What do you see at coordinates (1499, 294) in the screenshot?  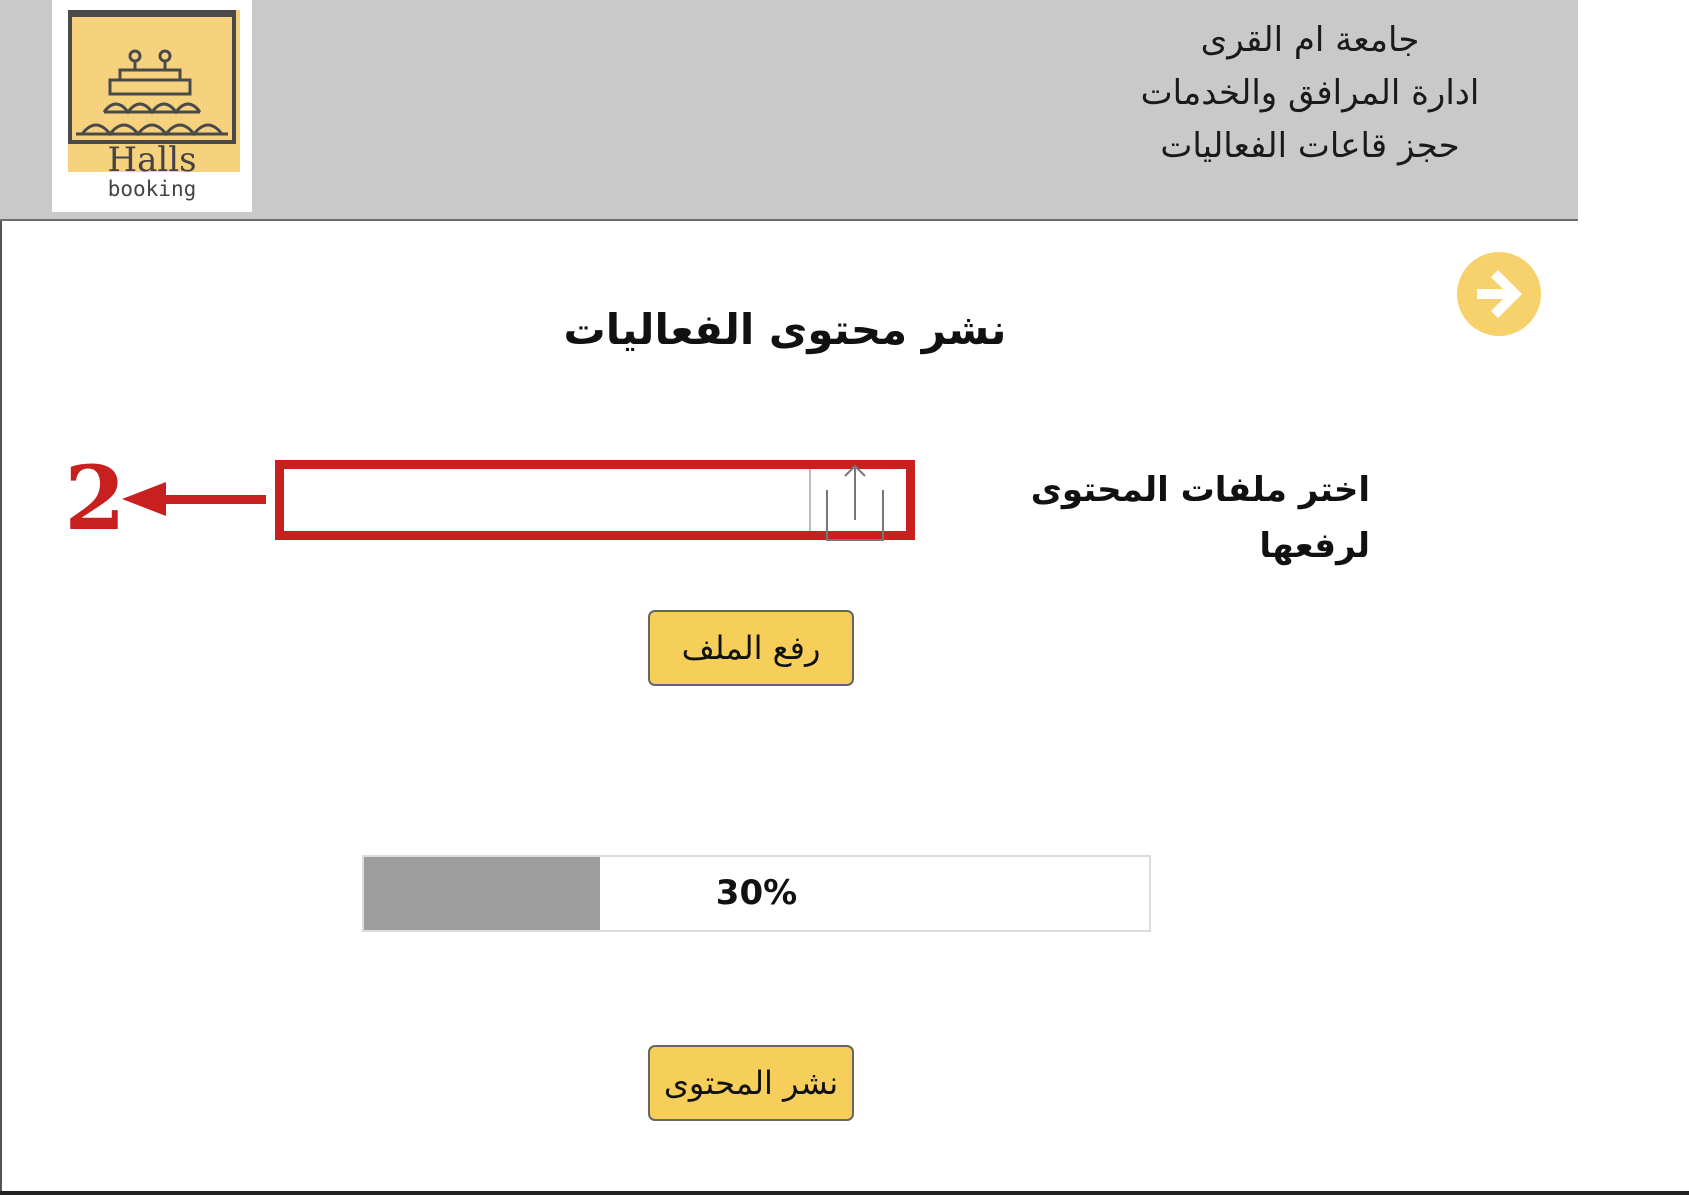 I see `arrow-circle-right-icon` at bounding box center [1499, 294].